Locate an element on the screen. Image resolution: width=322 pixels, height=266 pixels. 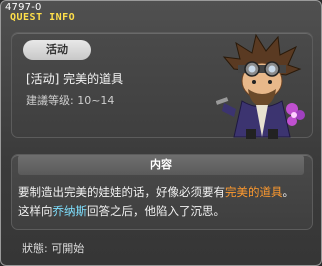
content-section-header: 内容 is located at coordinates (161, 165).